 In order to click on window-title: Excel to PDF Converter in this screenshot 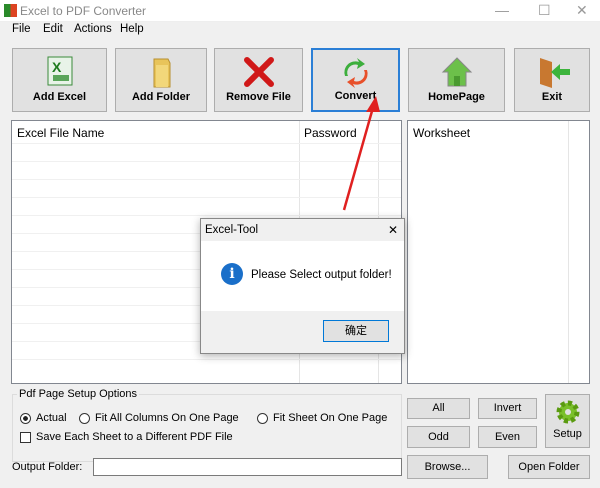, I will do `click(83, 11)`.